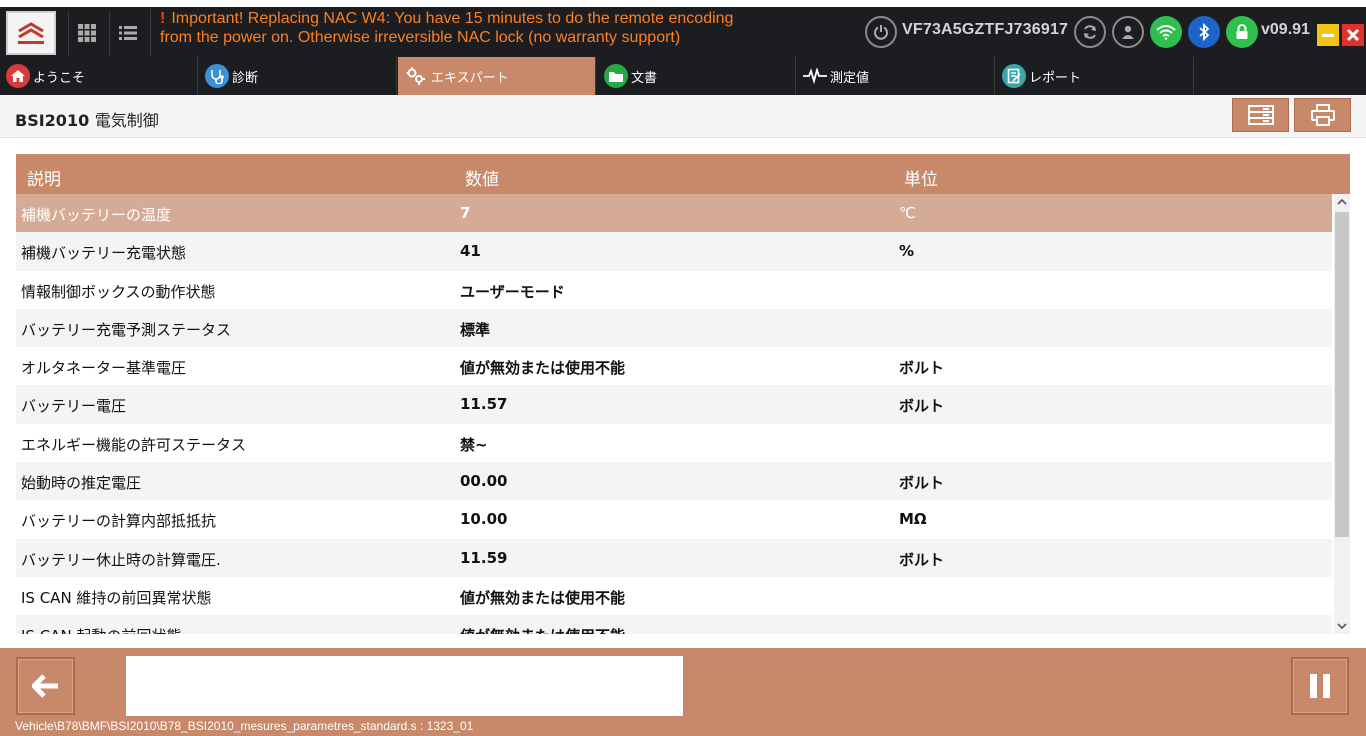 The height and width of the screenshot is (736, 1366). I want to click on tab-label: レポート, so click(1055, 78).